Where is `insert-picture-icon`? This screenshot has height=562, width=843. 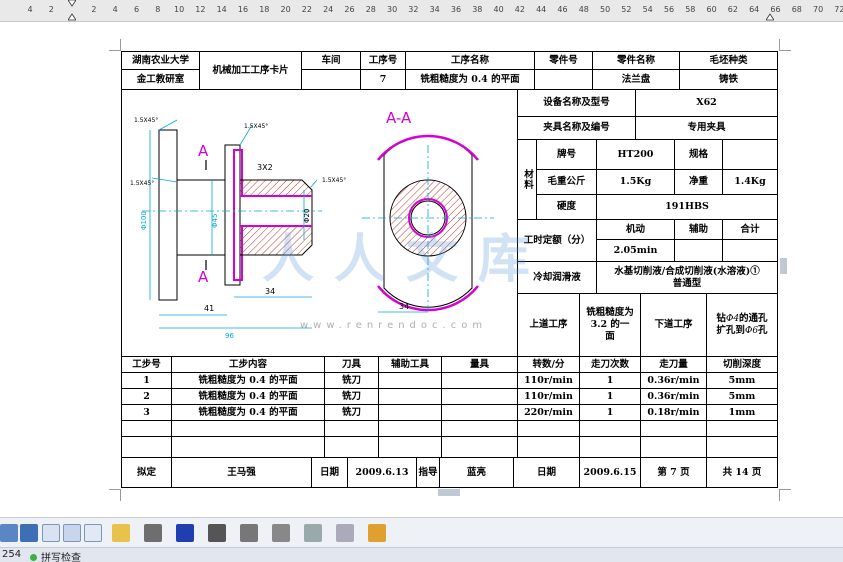
insert-picture-icon is located at coordinates (93, 533).